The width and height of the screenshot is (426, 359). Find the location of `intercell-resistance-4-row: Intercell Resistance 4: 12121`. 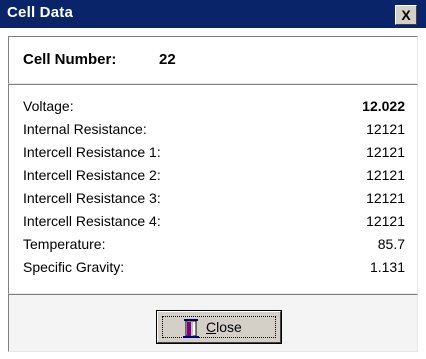

intercell-resistance-4-row: Intercell Resistance 4: 12121 is located at coordinates (213, 223).